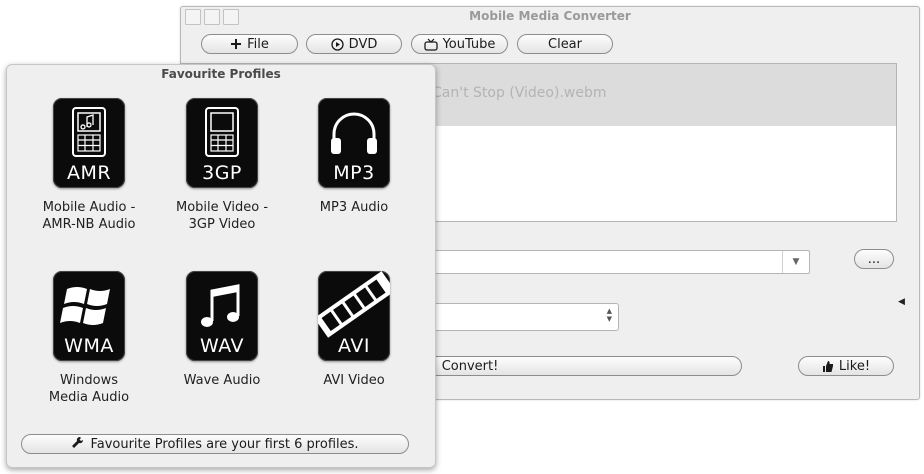 This screenshot has width=924, height=474. Describe the element at coordinates (469, 44) in the screenshot. I see `youtube-label: YouTube` at that location.